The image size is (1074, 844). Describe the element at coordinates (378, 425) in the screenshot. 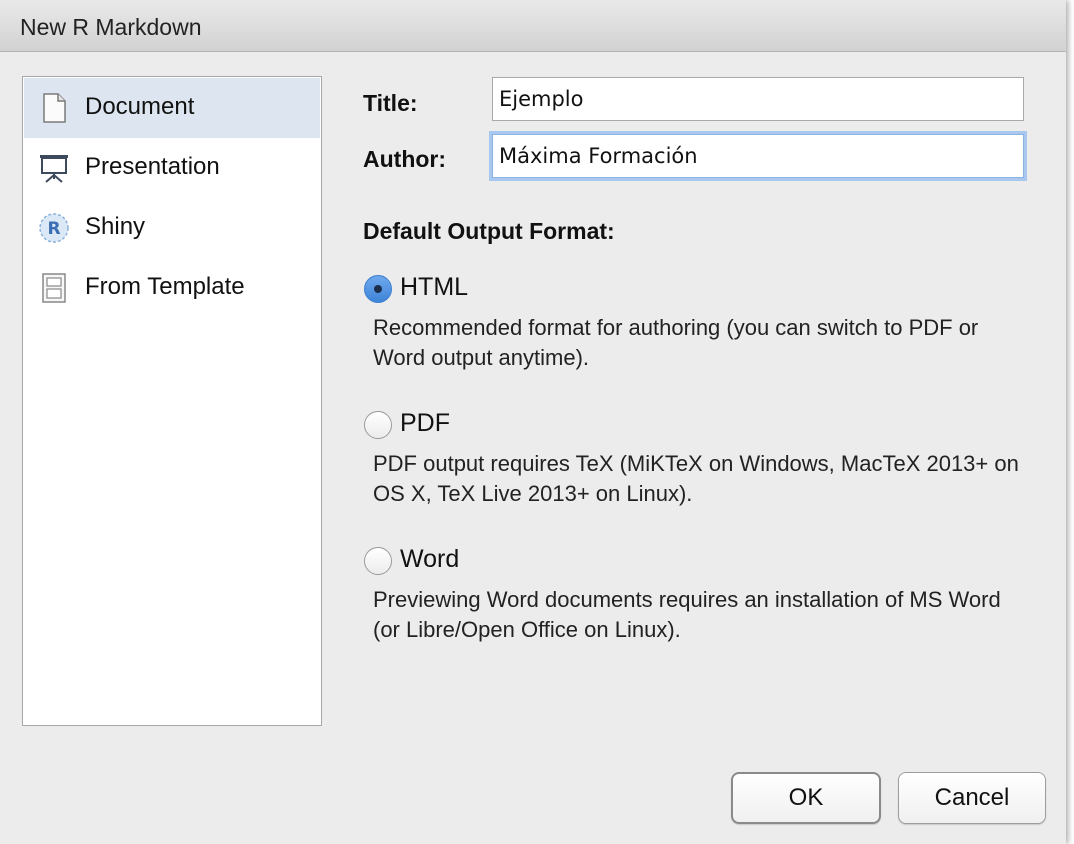

I see `pdf-radio` at that location.